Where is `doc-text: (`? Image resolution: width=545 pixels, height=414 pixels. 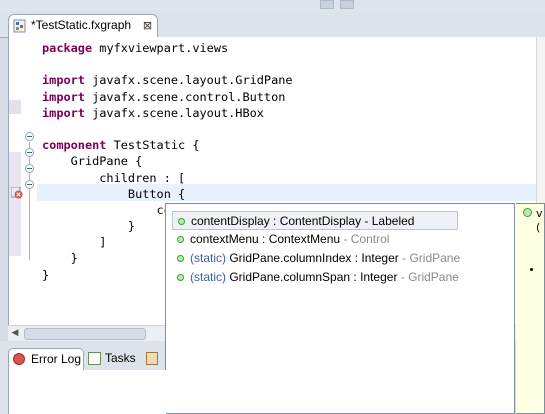
doc-text: ( is located at coordinates (538, 227).